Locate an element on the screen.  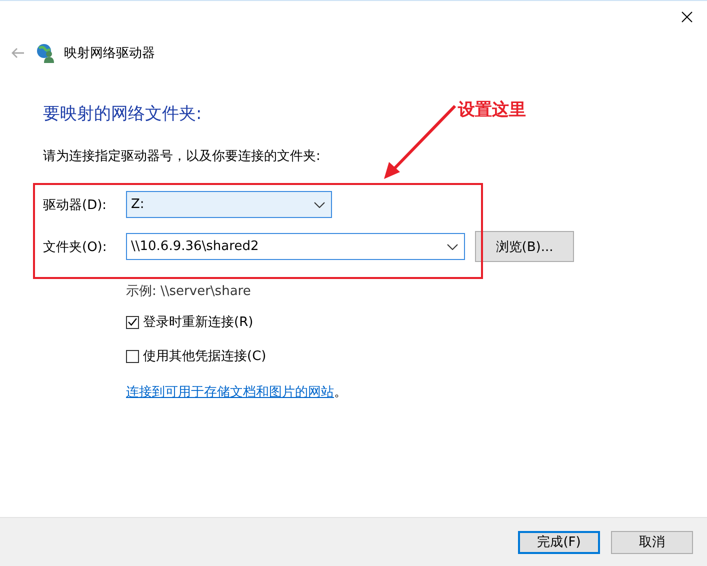
combo-box: Z: is located at coordinates (229, 204).